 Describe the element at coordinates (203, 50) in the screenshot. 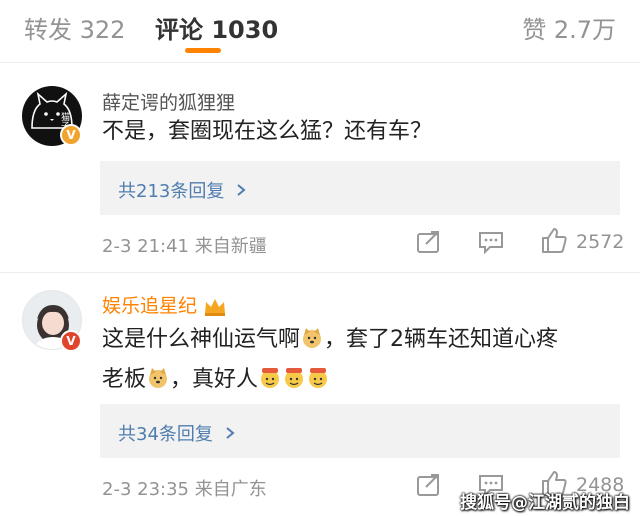

I see `active-tab-indicator` at that location.